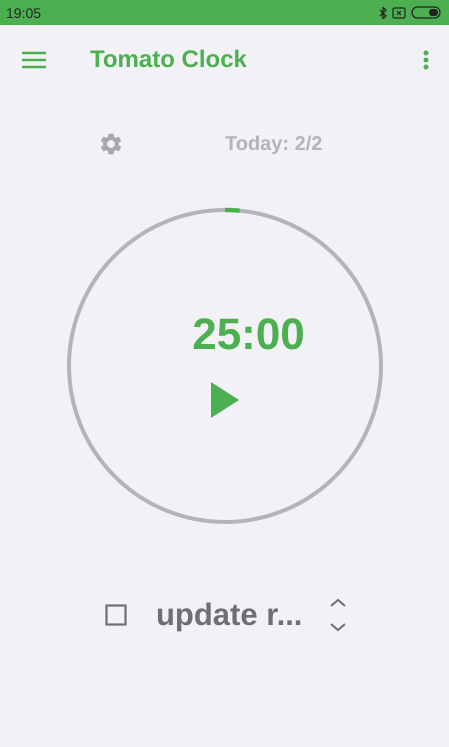 The image size is (449, 747). I want to click on move-down-button, so click(338, 627).